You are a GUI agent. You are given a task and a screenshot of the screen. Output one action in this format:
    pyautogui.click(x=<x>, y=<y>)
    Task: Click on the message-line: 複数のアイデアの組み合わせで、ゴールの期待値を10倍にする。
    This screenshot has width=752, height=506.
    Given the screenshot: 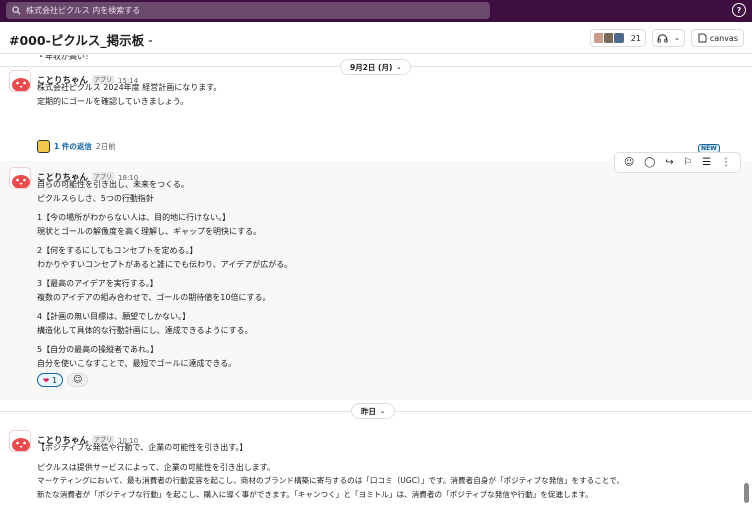 What is the action you would take?
    pyautogui.click(x=154, y=297)
    